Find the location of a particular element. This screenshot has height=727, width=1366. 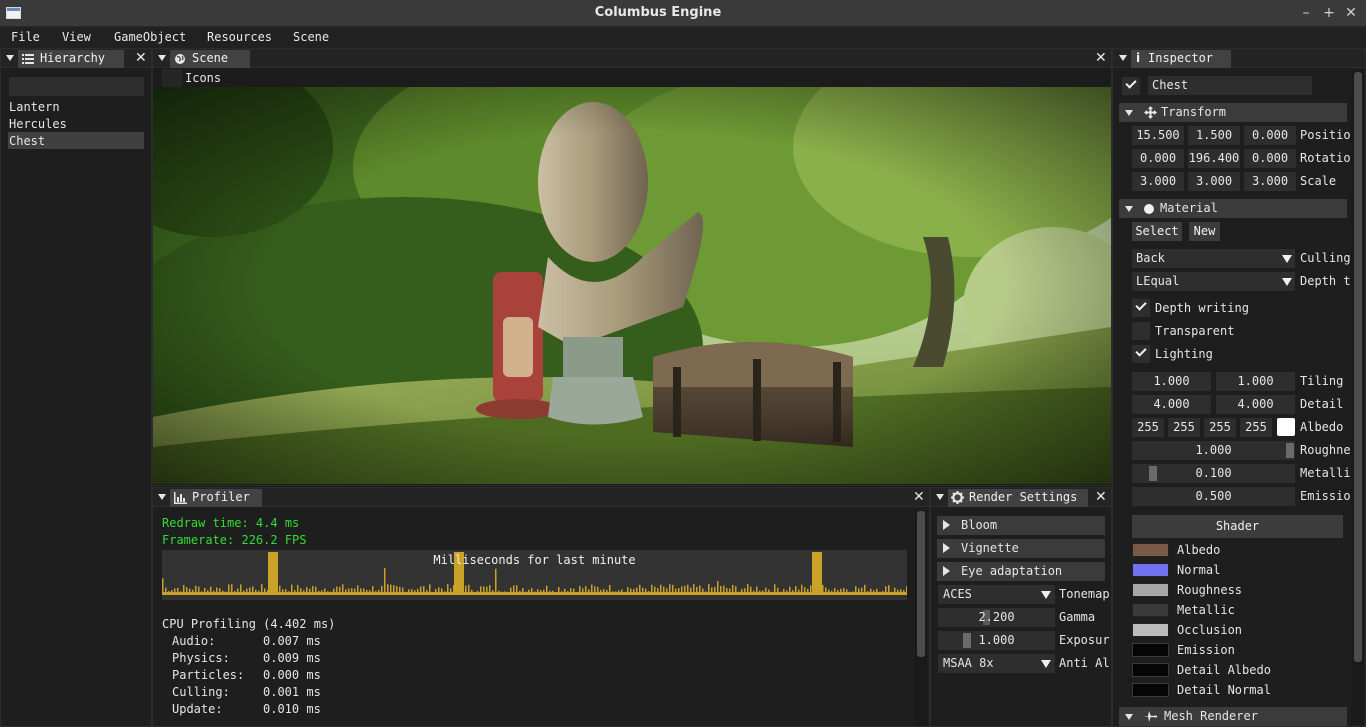

rotation-x: 0.000 is located at coordinates (1158, 158).